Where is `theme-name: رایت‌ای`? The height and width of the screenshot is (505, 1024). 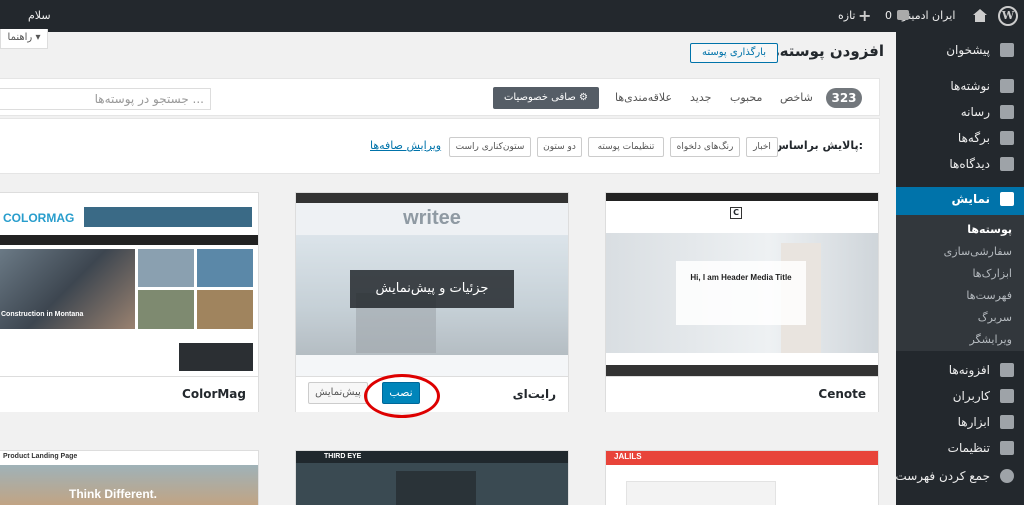
theme-name: رایت‌ای is located at coordinates (534, 394).